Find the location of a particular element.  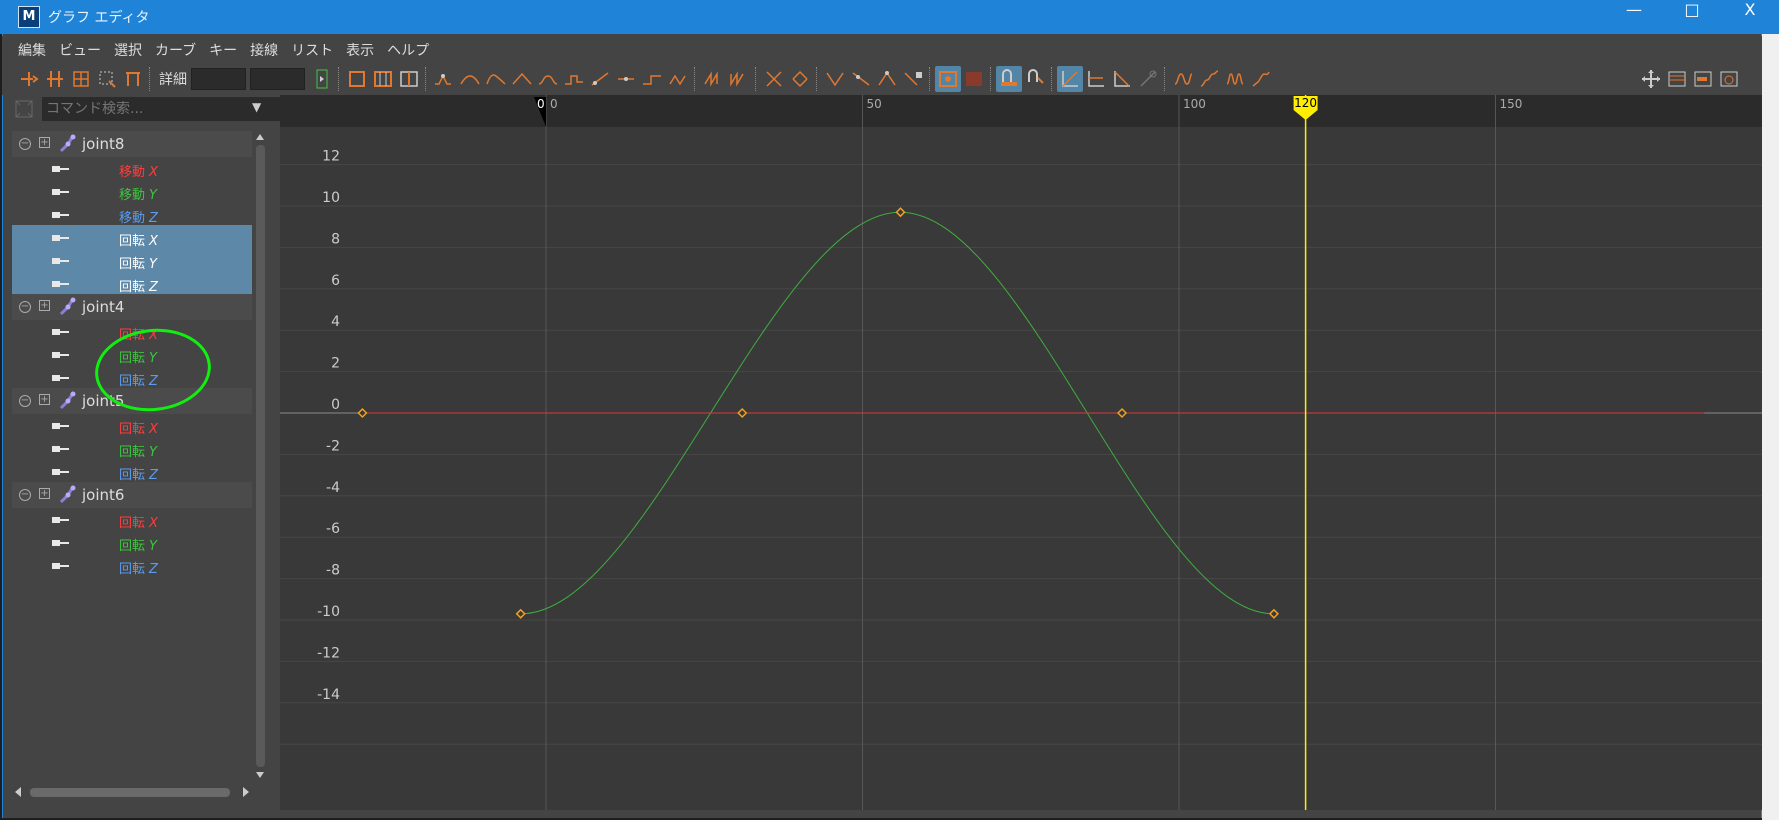

menu-help: ヘルプ is located at coordinates (408, 50).